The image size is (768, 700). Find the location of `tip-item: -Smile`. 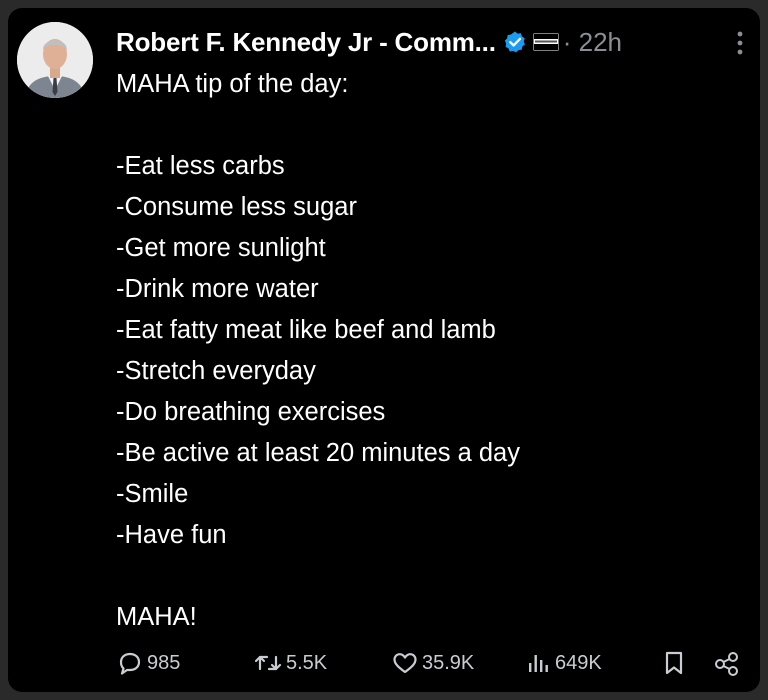

tip-item: -Smile is located at coordinates (152, 494).